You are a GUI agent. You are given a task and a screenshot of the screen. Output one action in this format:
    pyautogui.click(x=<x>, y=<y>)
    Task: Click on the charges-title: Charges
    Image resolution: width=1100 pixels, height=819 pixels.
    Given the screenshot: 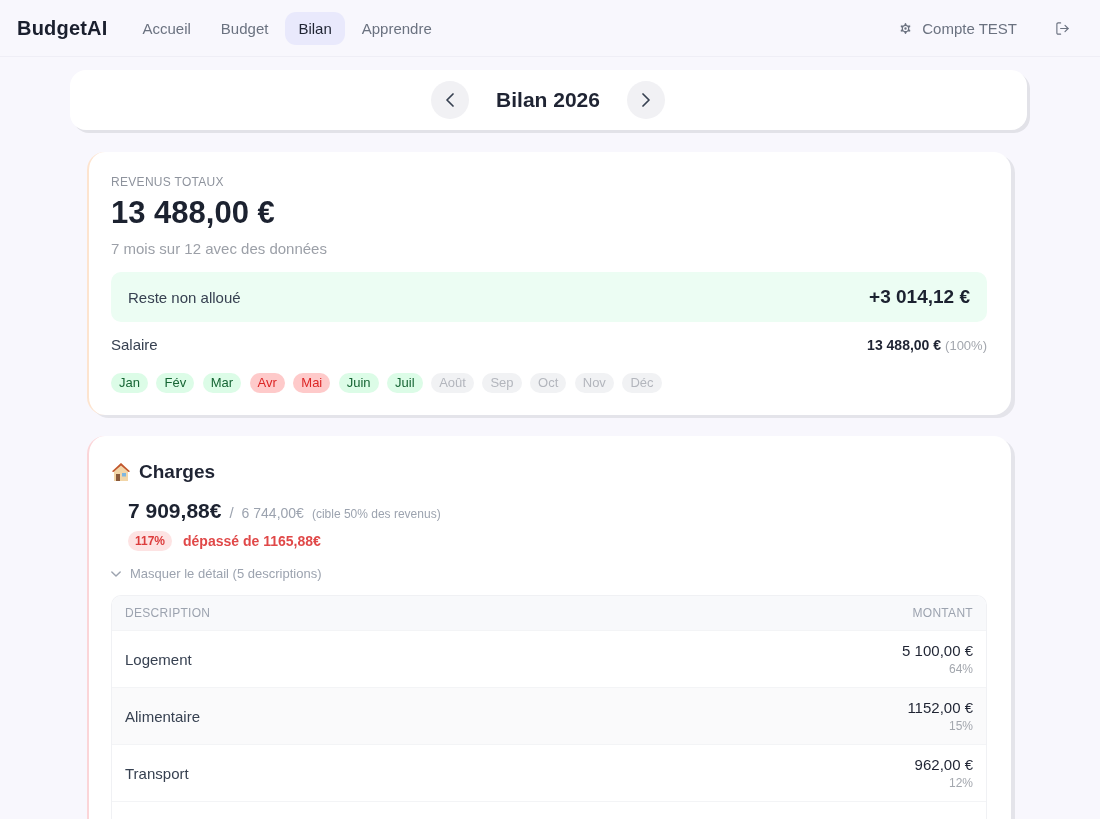 What is the action you would take?
    pyautogui.click(x=177, y=472)
    